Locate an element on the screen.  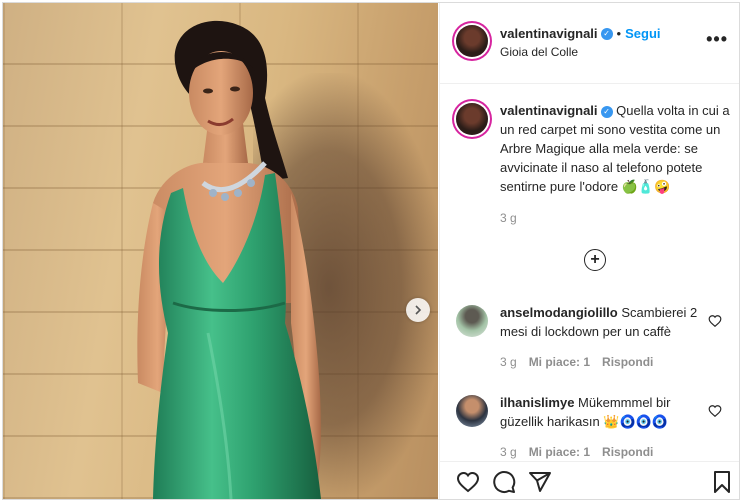
author-line: valentinavignali ✓ • Segui is located at coordinates (580, 34).